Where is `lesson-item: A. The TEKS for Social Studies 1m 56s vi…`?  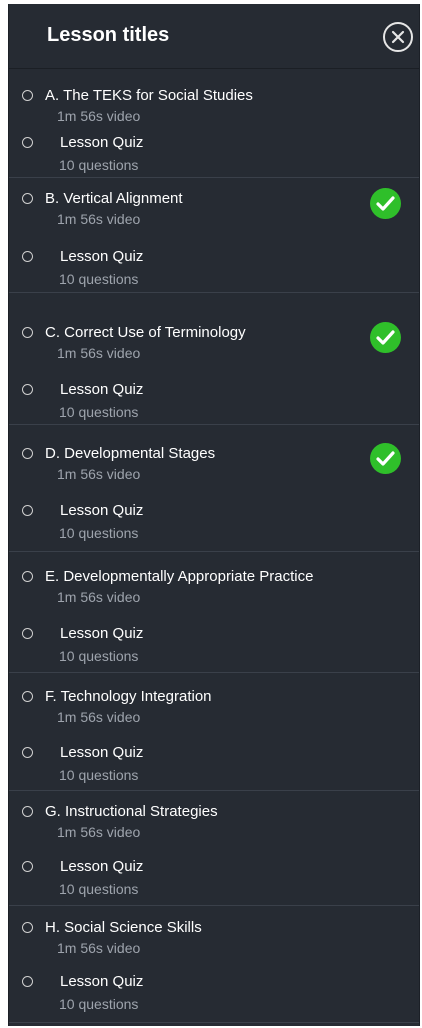
lesson-item: A. The TEKS for Social Studies 1m 56s vi… is located at coordinates (214, 107).